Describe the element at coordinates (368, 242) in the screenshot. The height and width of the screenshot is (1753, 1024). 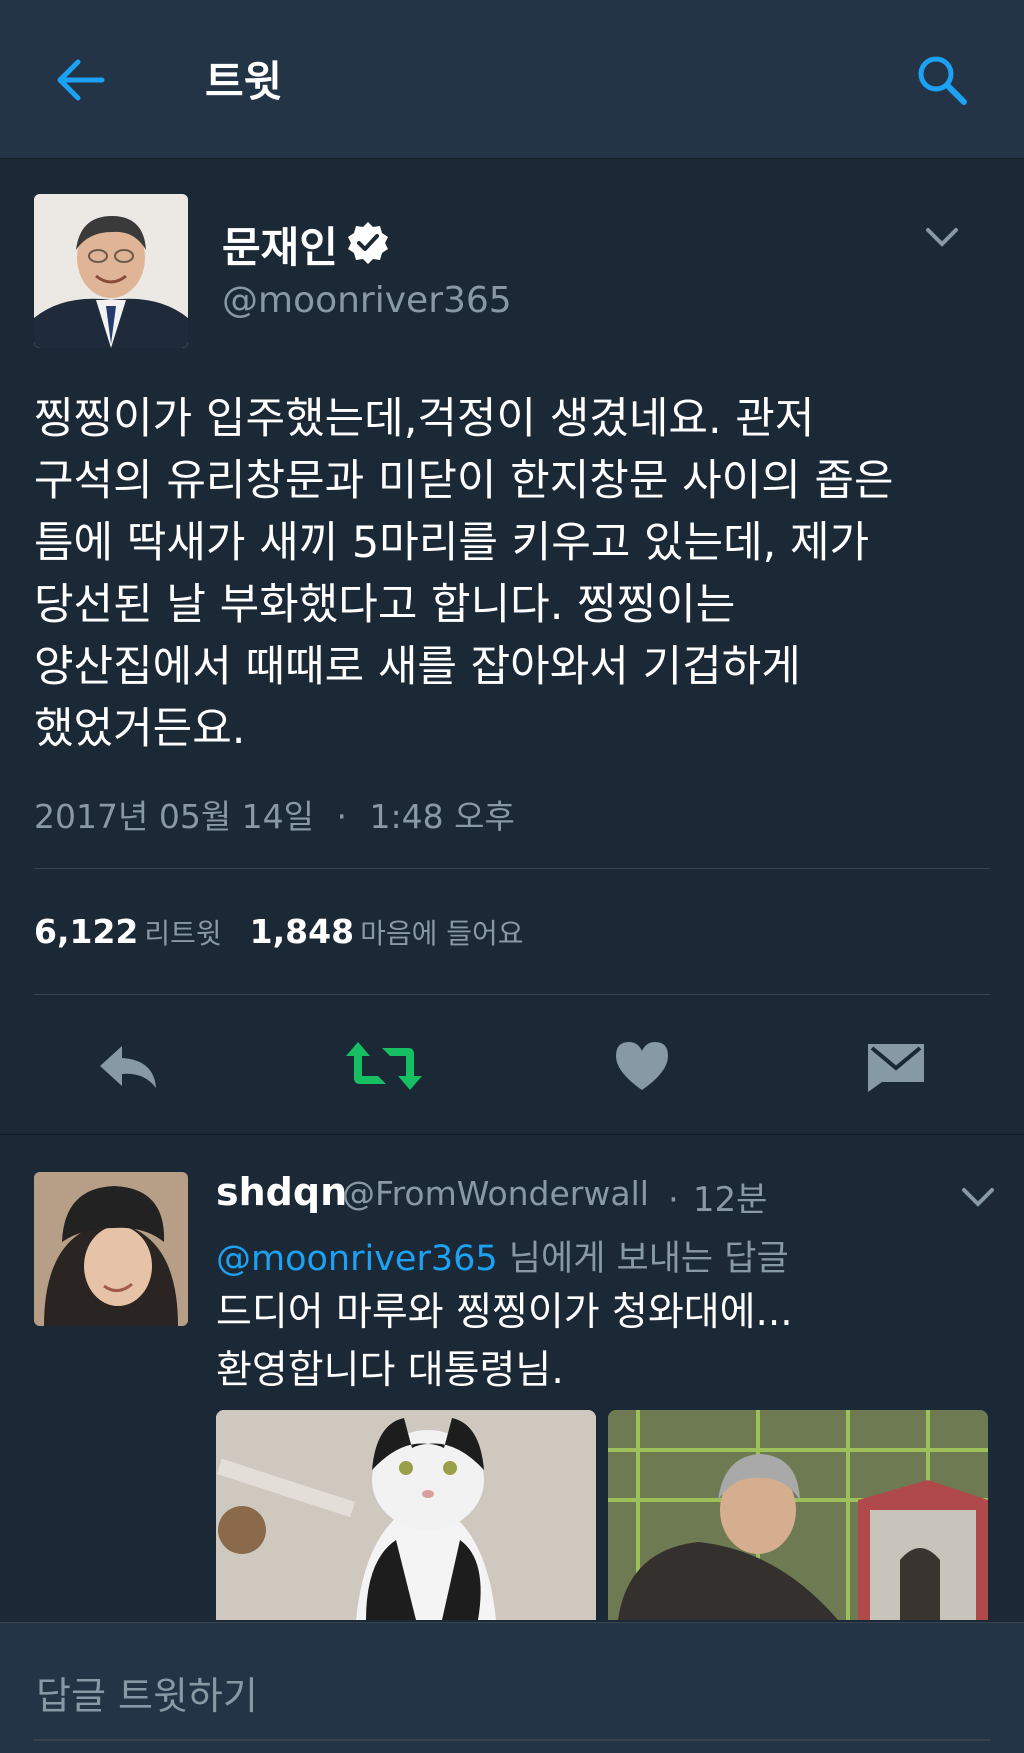
I see `verified-badge-icon` at that location.